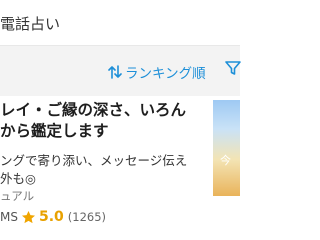 Image resolution: width=320 pixels, height=240 pixels. Describe the element at coordinates (225, 160) in the screenshot. I see `thumbnail-label: 今` at that location.